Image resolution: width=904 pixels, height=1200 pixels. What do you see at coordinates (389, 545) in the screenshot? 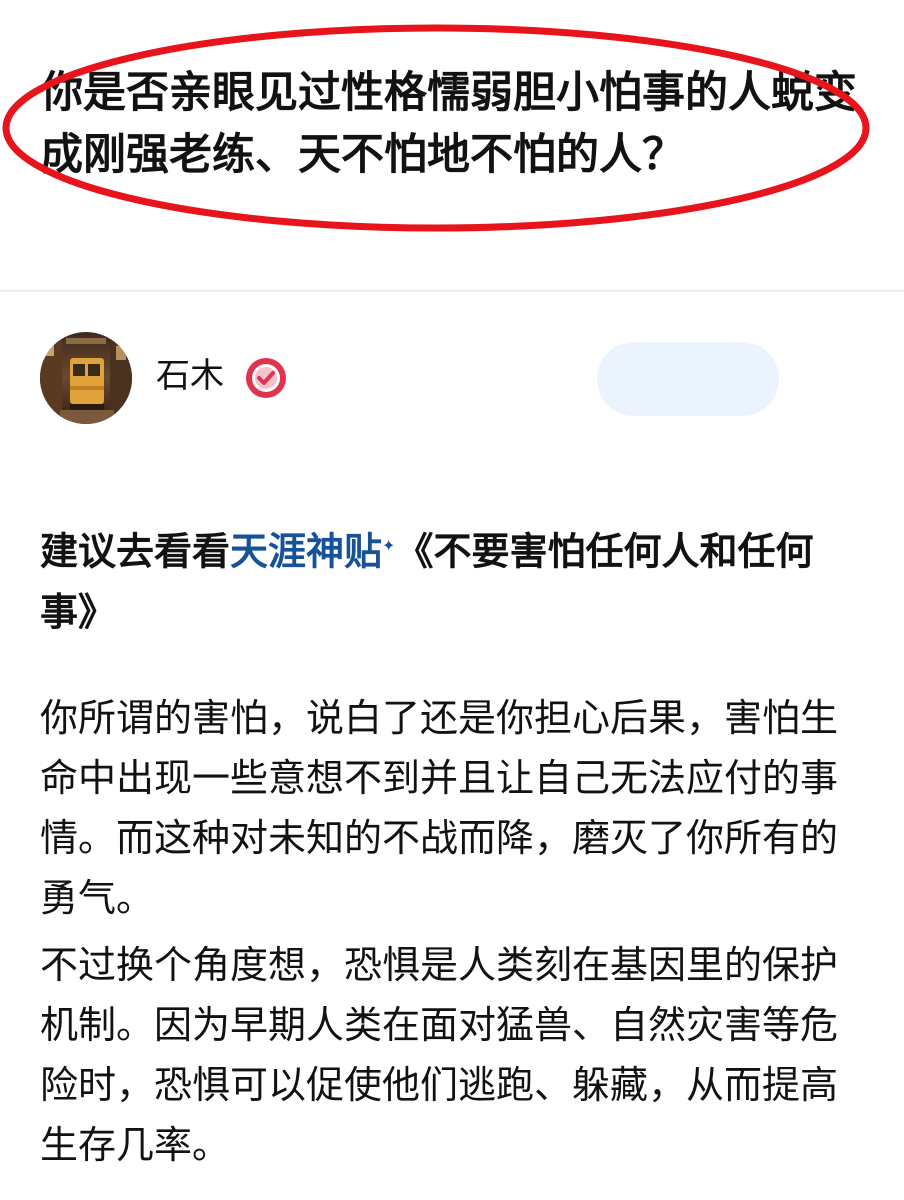
I see `sparkle-icon: ✦` at bounding box center [389, 545].